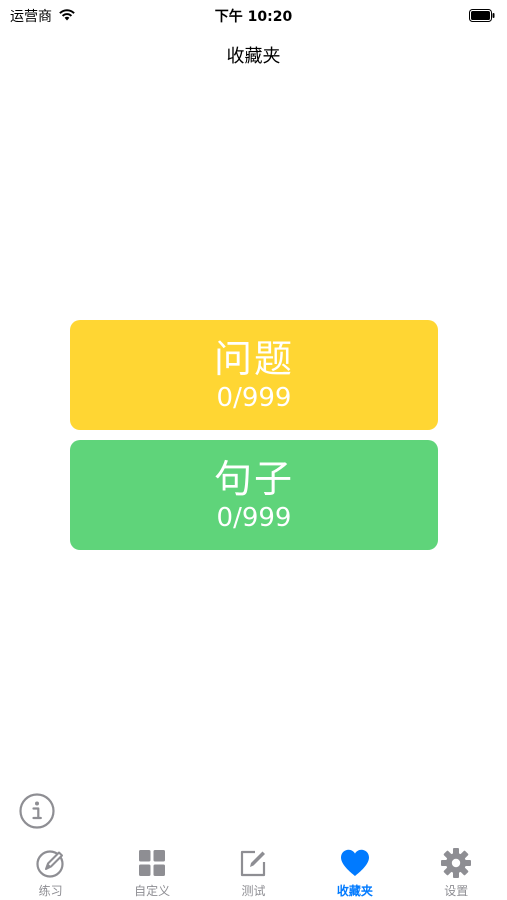  I want to click on tab-settings: 设置, so click(456, 868).